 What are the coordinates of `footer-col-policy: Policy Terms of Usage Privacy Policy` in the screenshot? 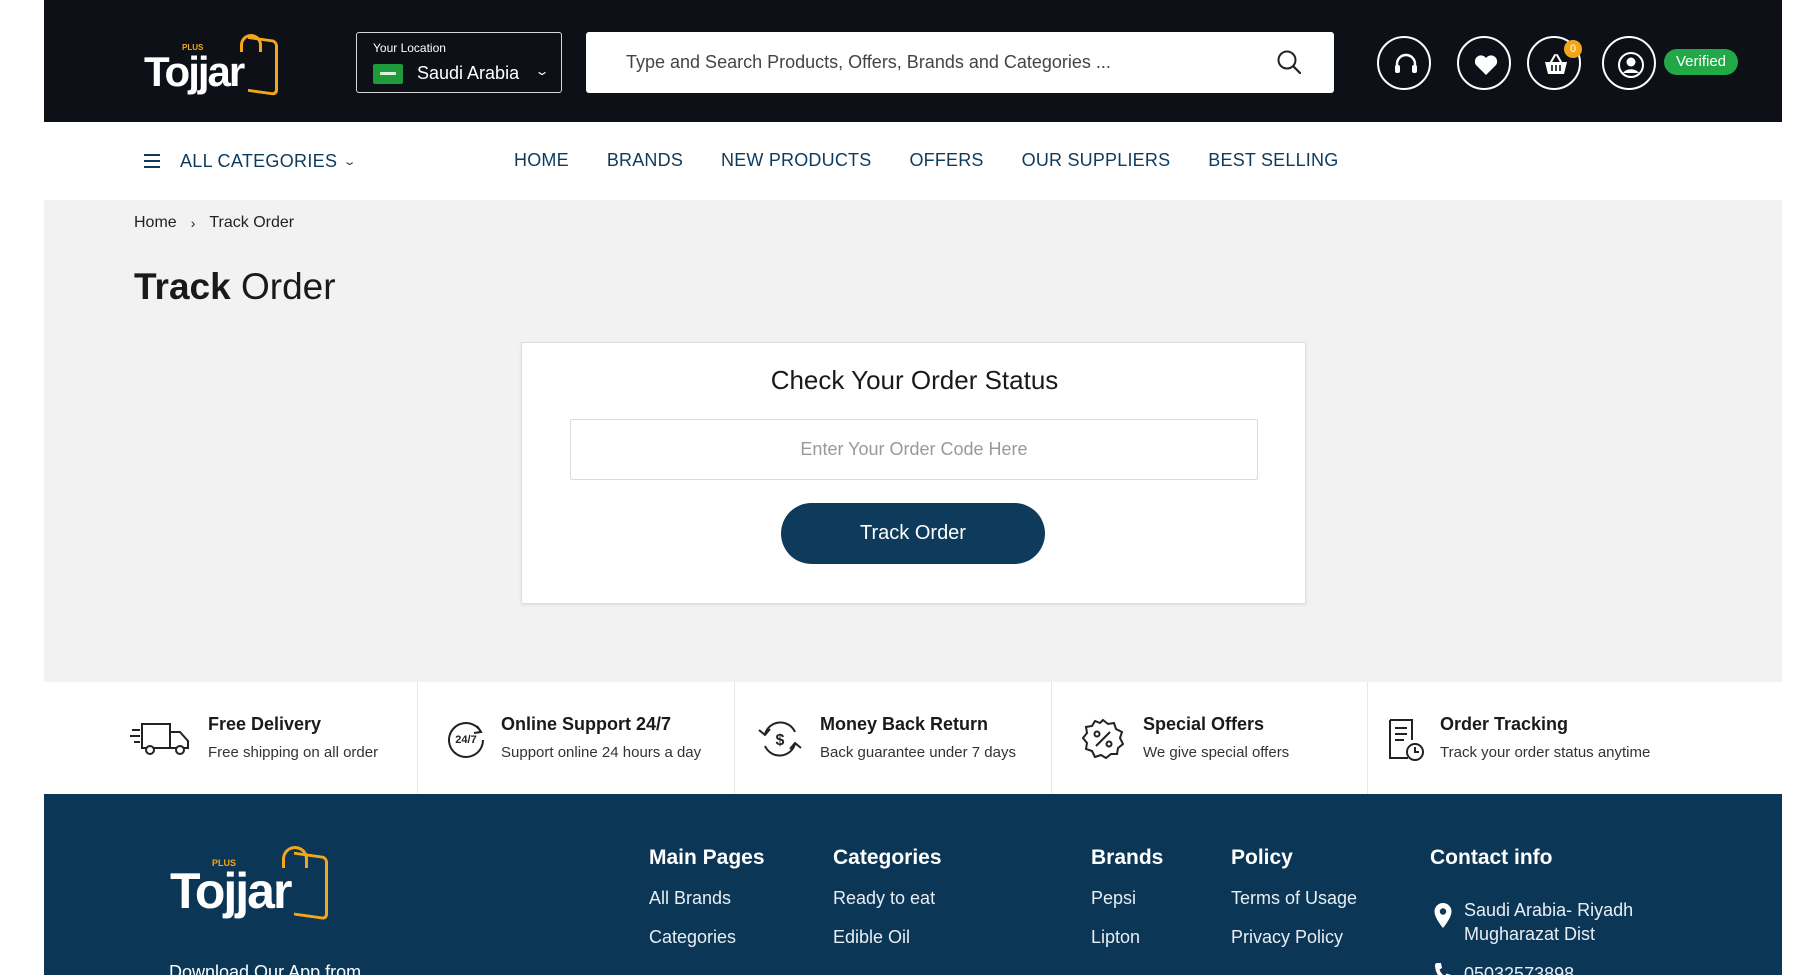 It's located at (1294, 906).